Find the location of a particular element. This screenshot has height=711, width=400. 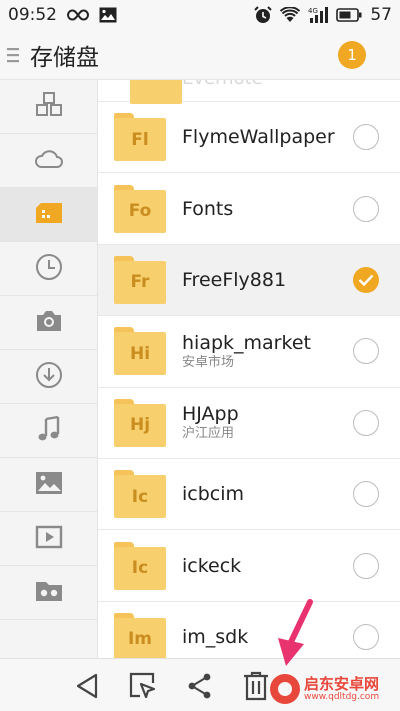

download-icon is located at coordinates (49, 377).